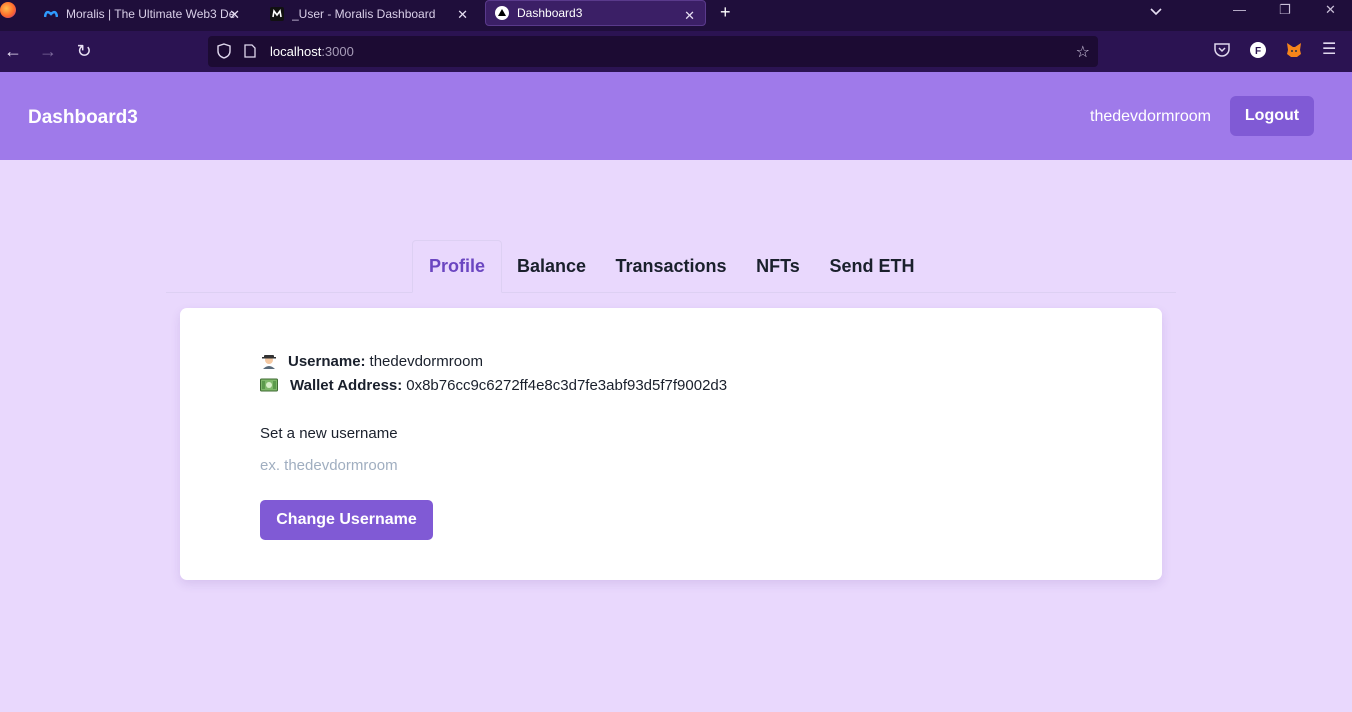 The height and width of the screenshot is (712, 1352). Describe the element at coordinates (151, 14) in the screenshot. I see `browser-tab-title: Moralis | The Ultimate Web3 De` at that location.